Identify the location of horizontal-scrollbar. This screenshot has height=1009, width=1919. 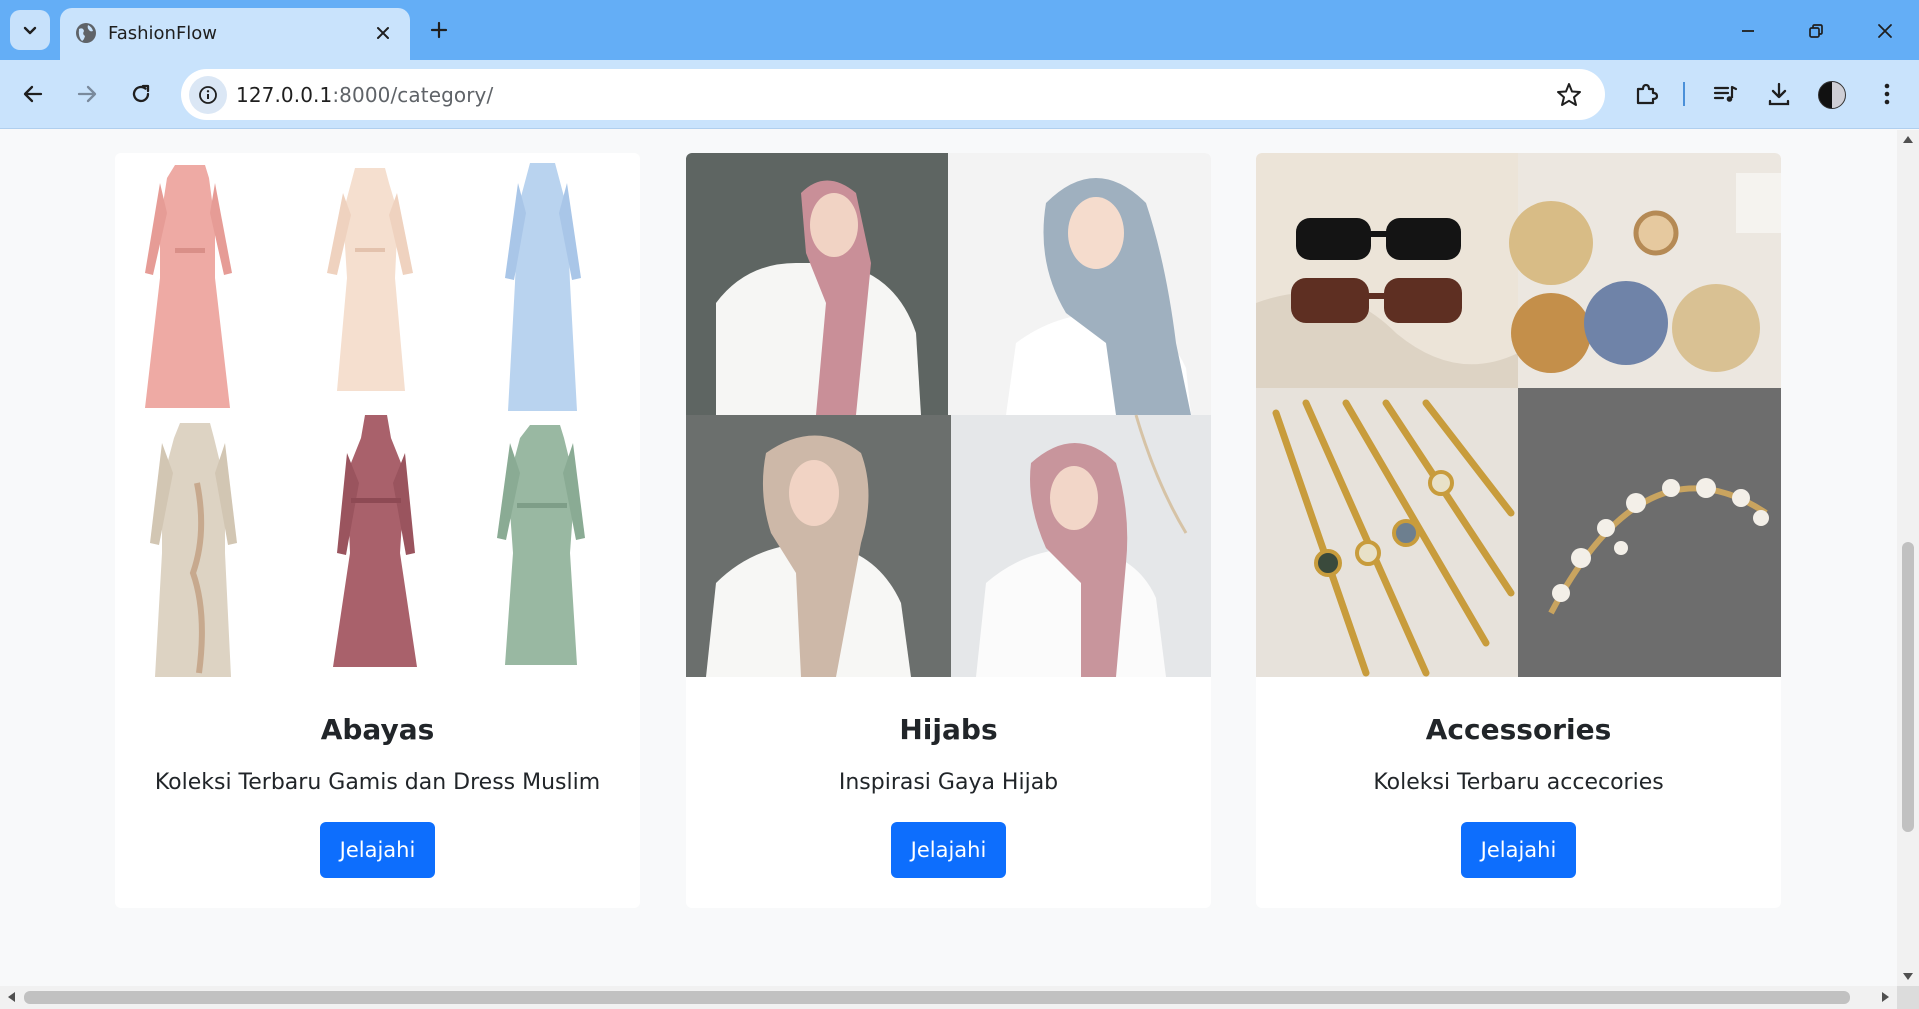
(948, 997).